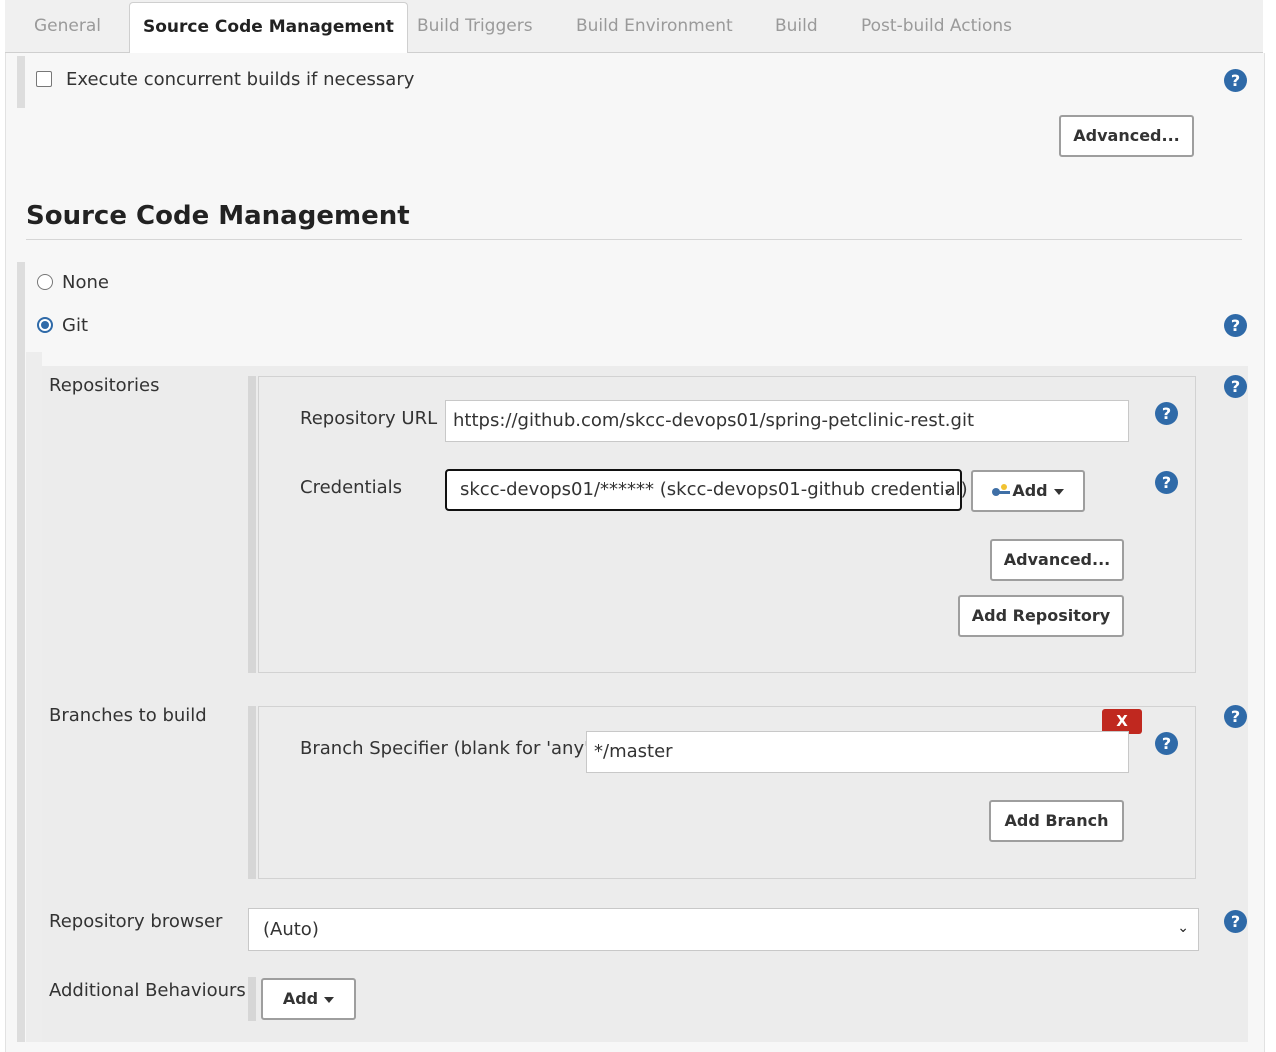 The height and width of the screenshot is (1052, 1276). I want to click on concurrent-builds-label: Execute concurrent builds if necessary, so click(240, 79).